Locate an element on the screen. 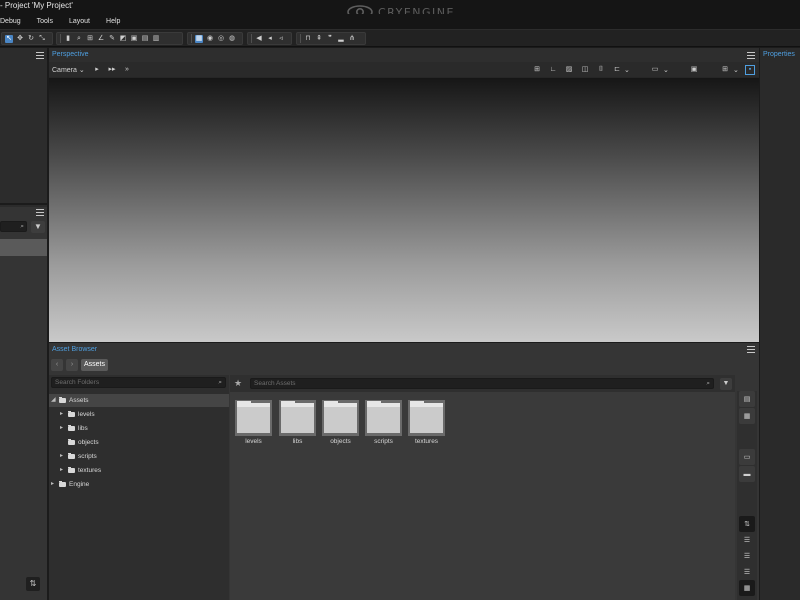 The height and width of the screenshot is (600, 800). compact-view-icon: ☰ is located at coordinates (747, 572).